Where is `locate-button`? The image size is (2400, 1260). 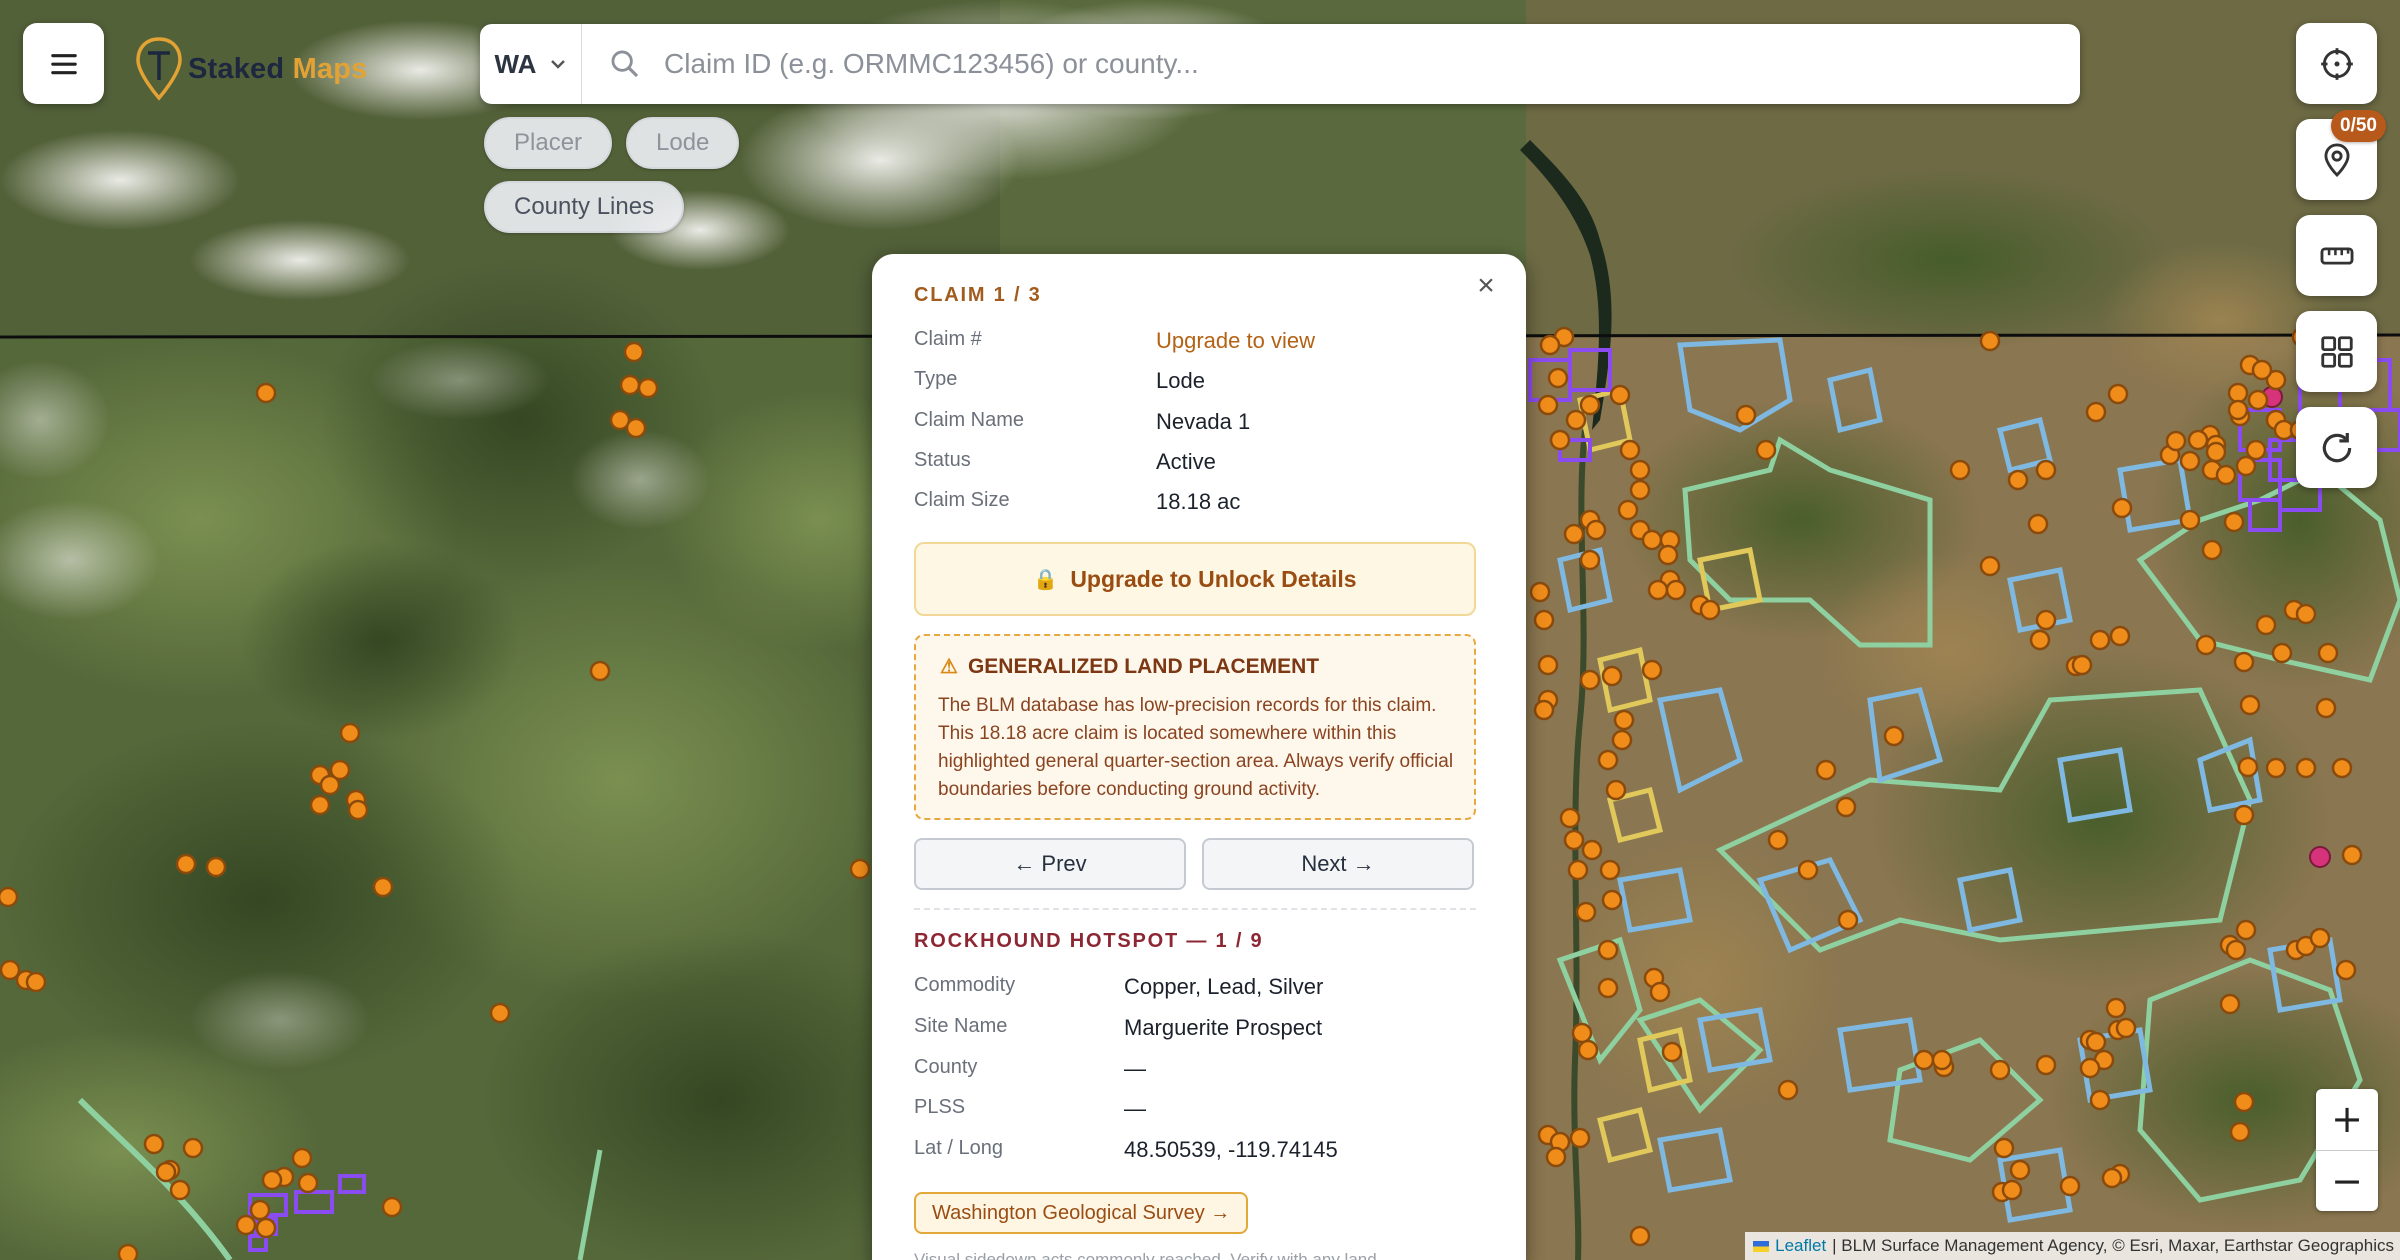
locate-button is located at coordinates (2336, 63).